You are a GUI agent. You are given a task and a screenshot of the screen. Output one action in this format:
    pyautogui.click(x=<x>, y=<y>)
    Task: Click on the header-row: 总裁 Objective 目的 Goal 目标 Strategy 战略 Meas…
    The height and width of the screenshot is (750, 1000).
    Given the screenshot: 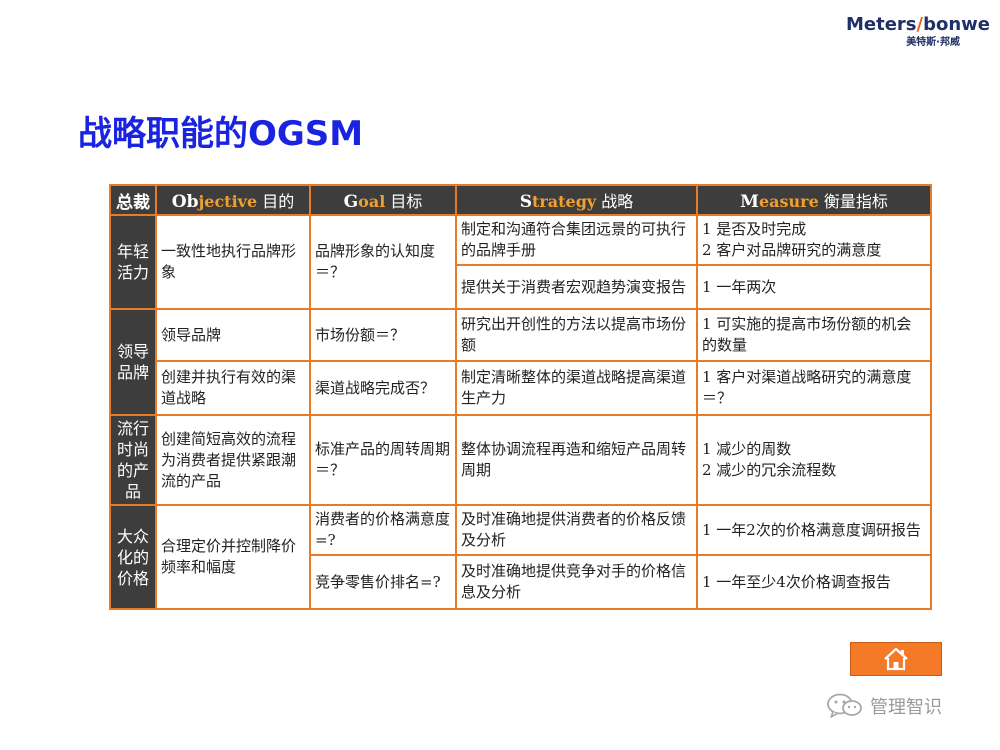 What is the action you would take?
    pyautogui.click(x=520, y=200)
    